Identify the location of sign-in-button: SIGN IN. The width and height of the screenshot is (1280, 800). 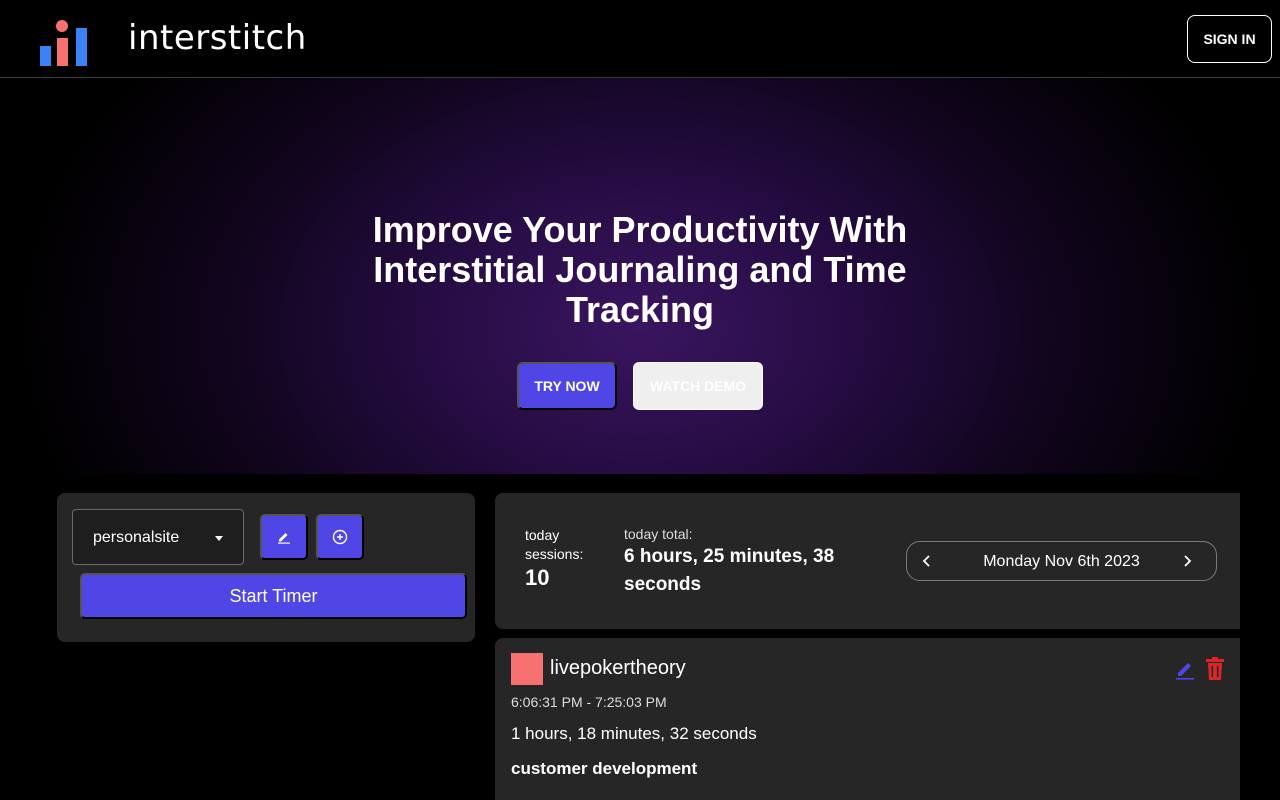
(1229, 39).